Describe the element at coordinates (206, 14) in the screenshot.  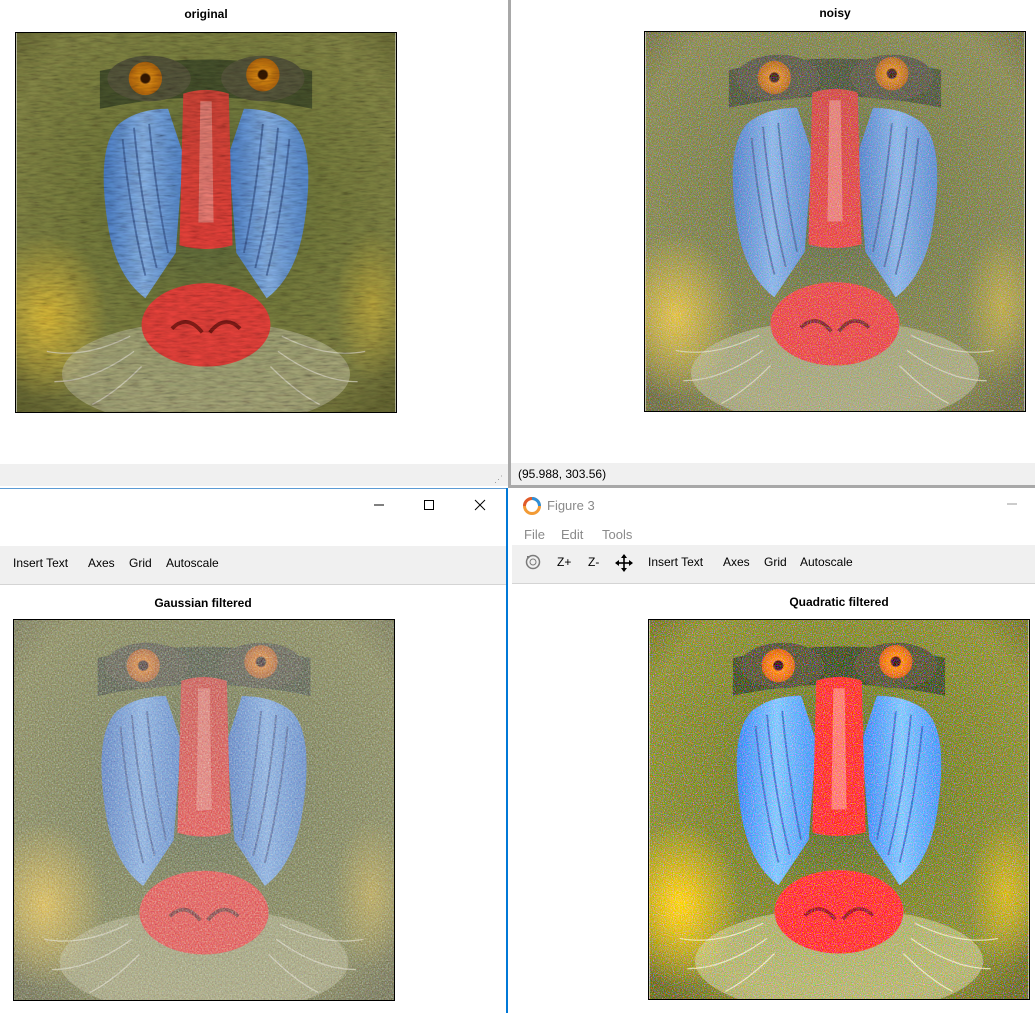
I see `plot-title: original` at that location.